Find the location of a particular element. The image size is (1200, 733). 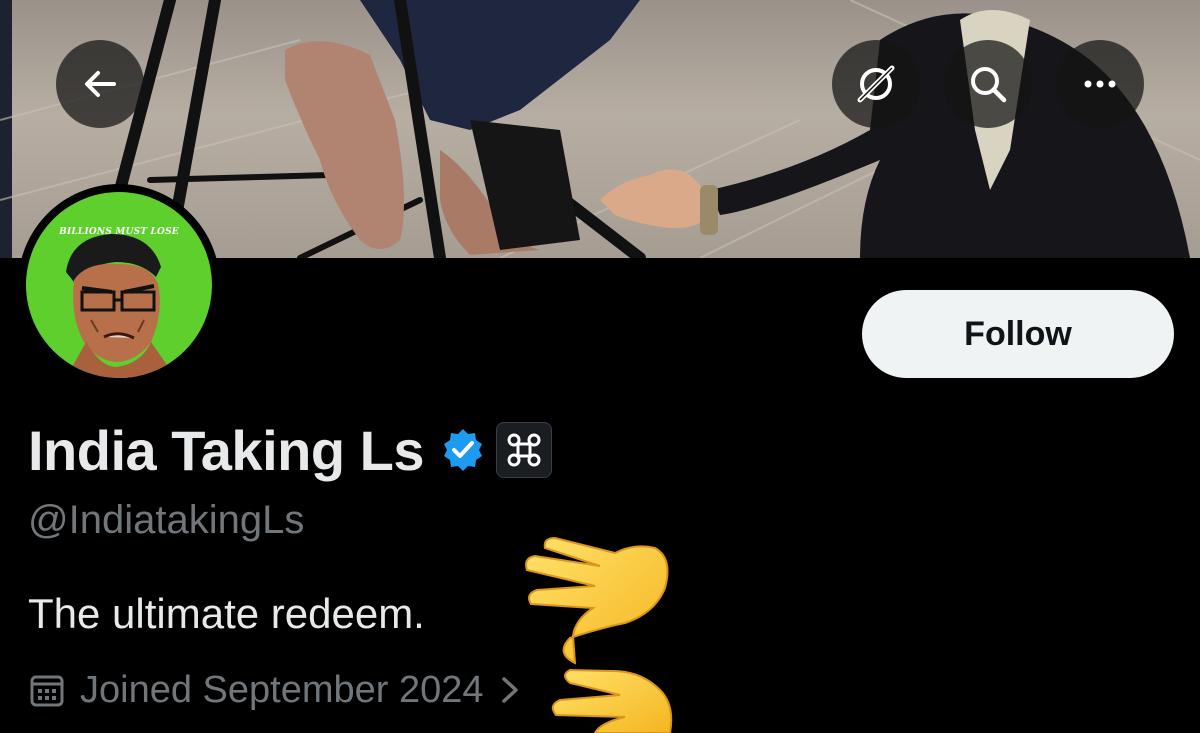

follow-button: Follow is located at coordinates (1018, 334).